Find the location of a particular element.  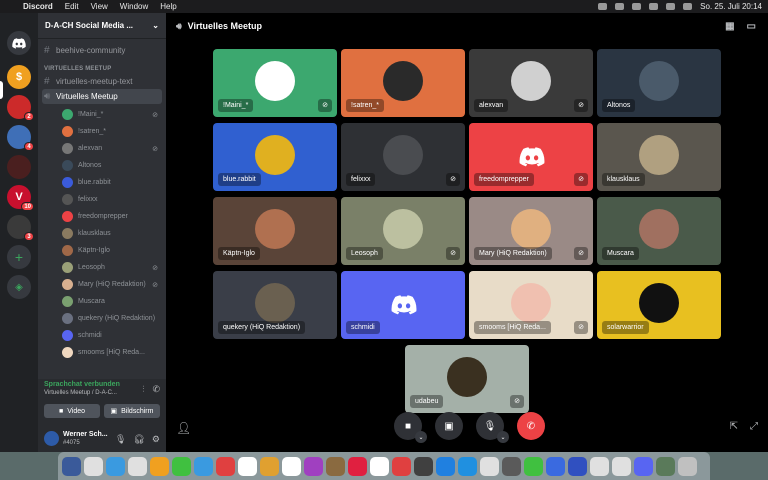

voice-user: schmidi is located at coordinates (102, 335).